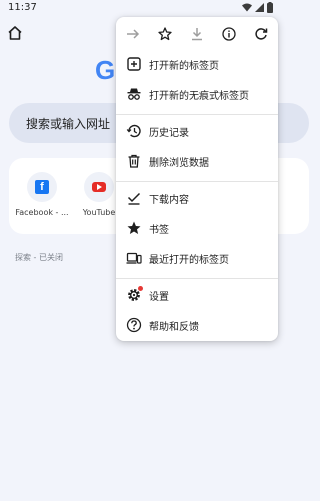 This screenshot has height=501, width=320. Describe the element at coordinates (197, 295) in the screenshot. I see `menu-item-settings: 设置` at that location.